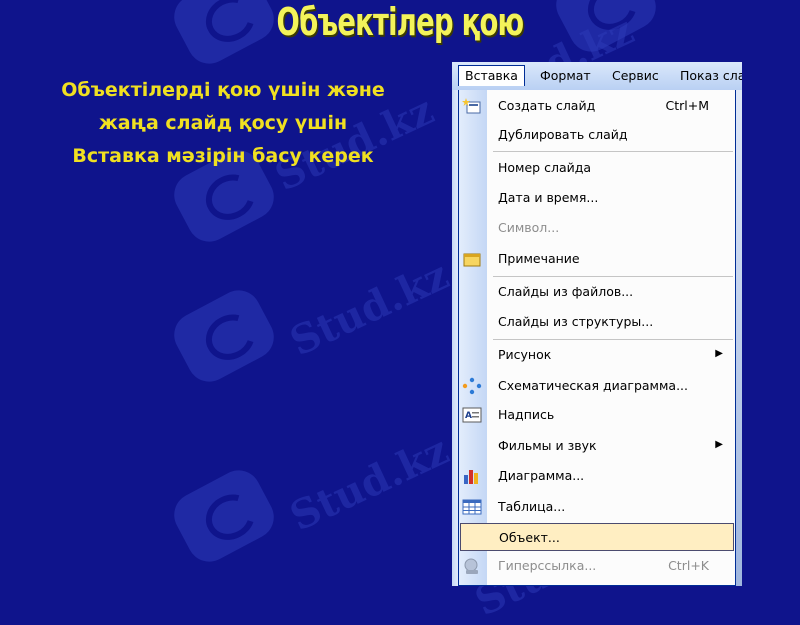 The image size is (800, 625). I want to click on menu-item-label: Создать слайд, so click(547, 105).